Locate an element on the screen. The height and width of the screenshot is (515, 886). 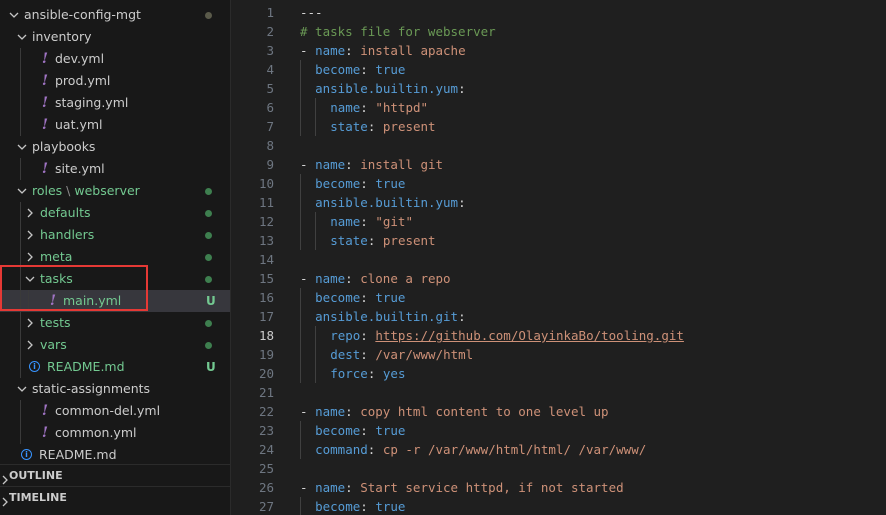
yaml-value: present is located at coordinates (409, 126).